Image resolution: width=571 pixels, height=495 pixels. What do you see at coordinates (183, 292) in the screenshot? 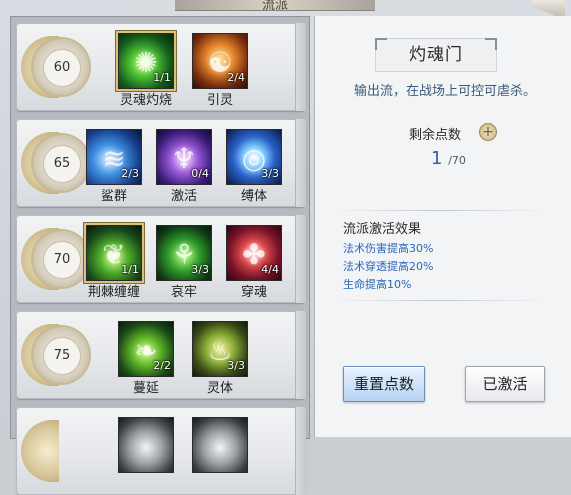
I see `skill-label: 哀牢` at bounding box center [183, 292].